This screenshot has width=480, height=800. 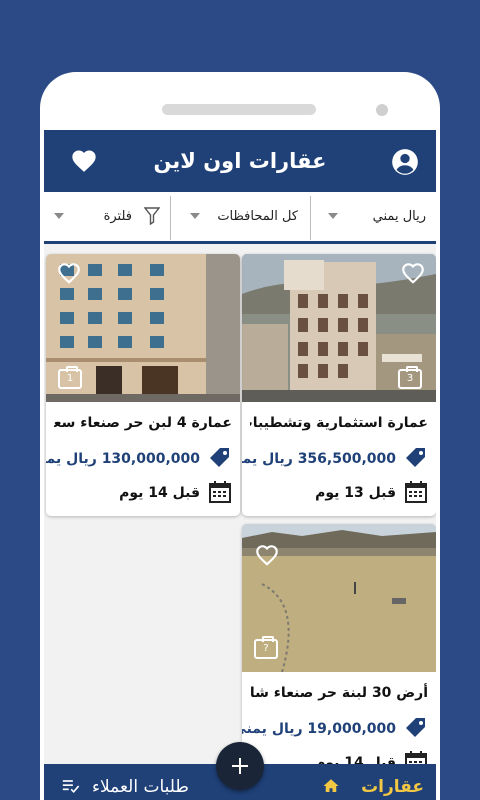 I want to click on listing-price-row: 130,000,000 ريال يمني, so click(x=140, y=459).